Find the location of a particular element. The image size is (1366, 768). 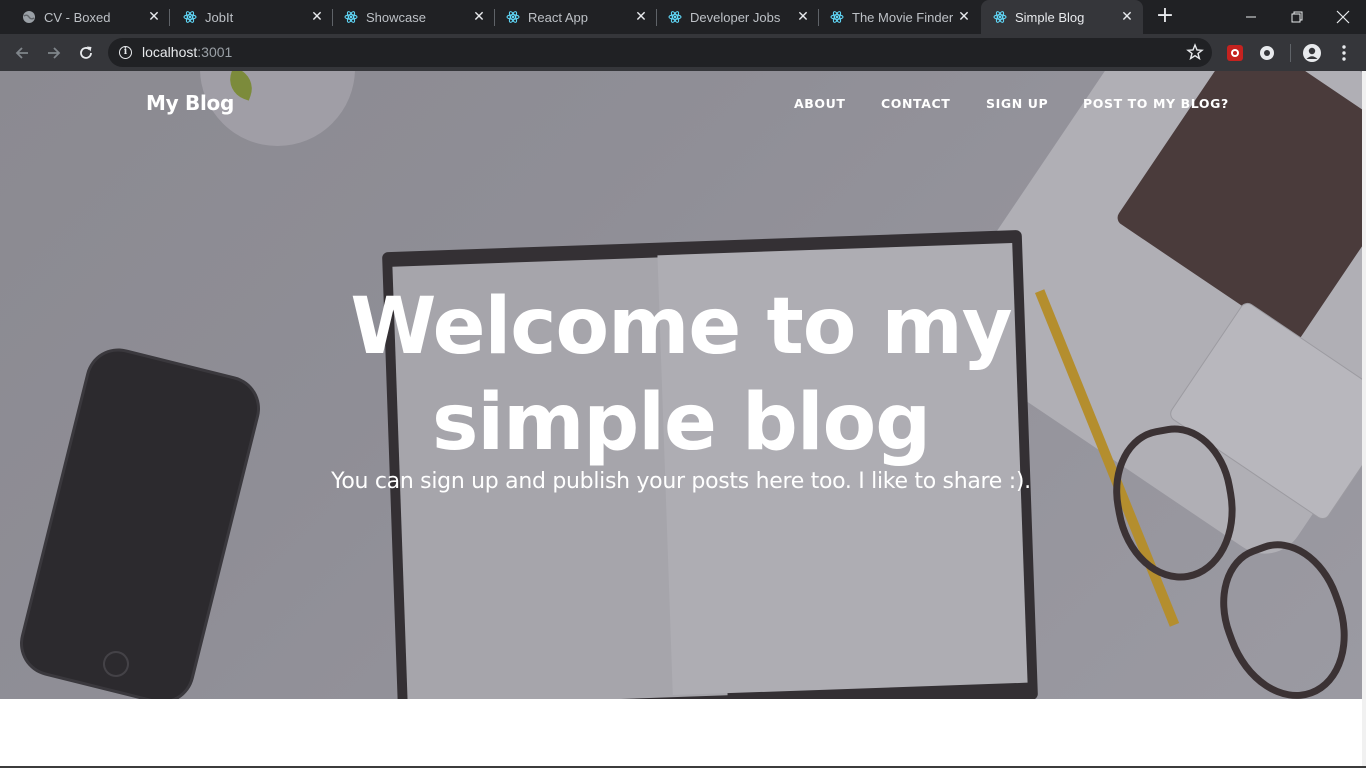

toolbar-separator is located at coordinates (1290, 53).